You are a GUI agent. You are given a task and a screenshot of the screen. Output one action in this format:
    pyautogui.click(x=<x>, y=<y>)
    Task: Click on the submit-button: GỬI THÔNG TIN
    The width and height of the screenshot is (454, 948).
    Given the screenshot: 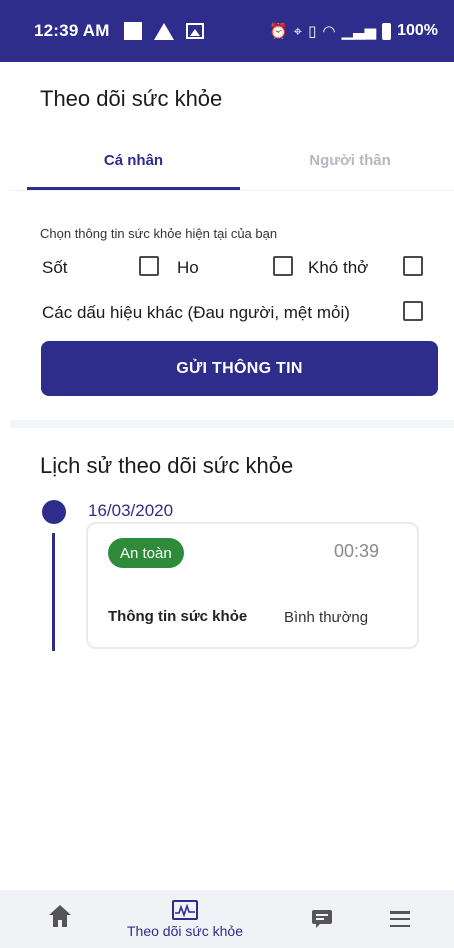 What is the action you would take?
    pyautogui.click(x=239, y=368)
    